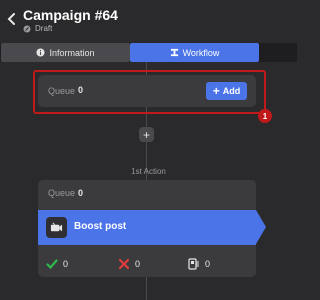 The image size is (320, 300). What do you see at coordinates (81, 193) in the screenshot?
I see `action-queue-count: 0` at bounding box center [81, 193].